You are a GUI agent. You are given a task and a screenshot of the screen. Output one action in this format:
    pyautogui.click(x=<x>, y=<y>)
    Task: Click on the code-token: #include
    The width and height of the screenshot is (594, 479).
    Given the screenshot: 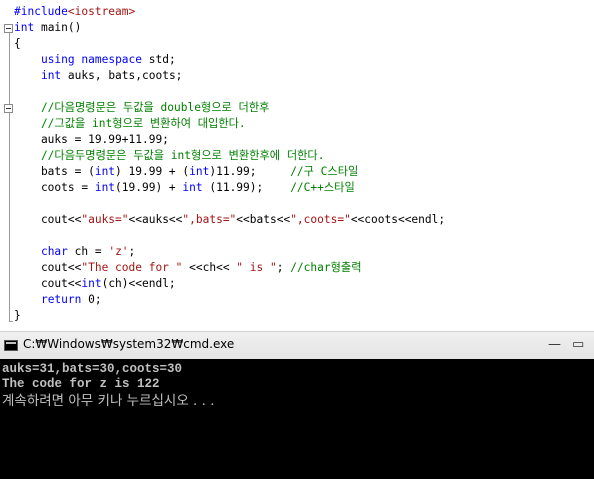 What is the action you would take?
    pyautogui.click(x=41, y=11)
    